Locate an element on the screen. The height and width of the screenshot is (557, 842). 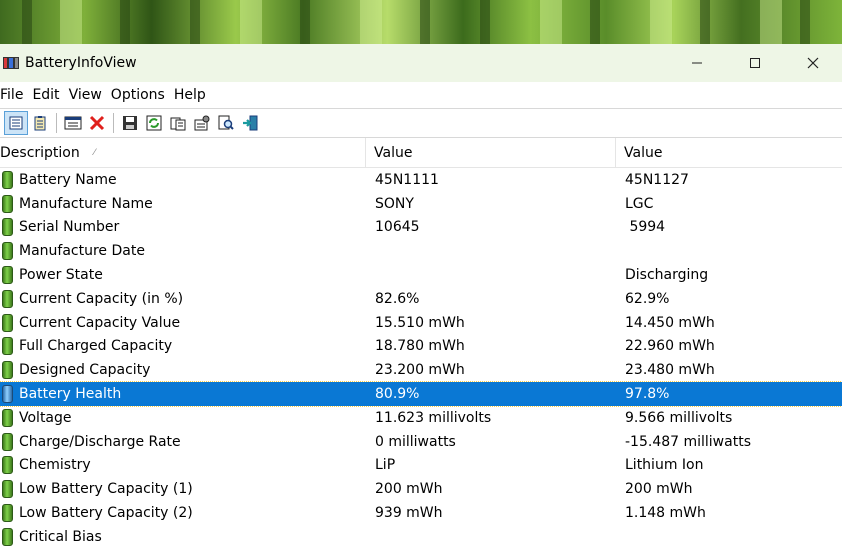
description-cell: Critical Bias is located at coordinates (183, 537).